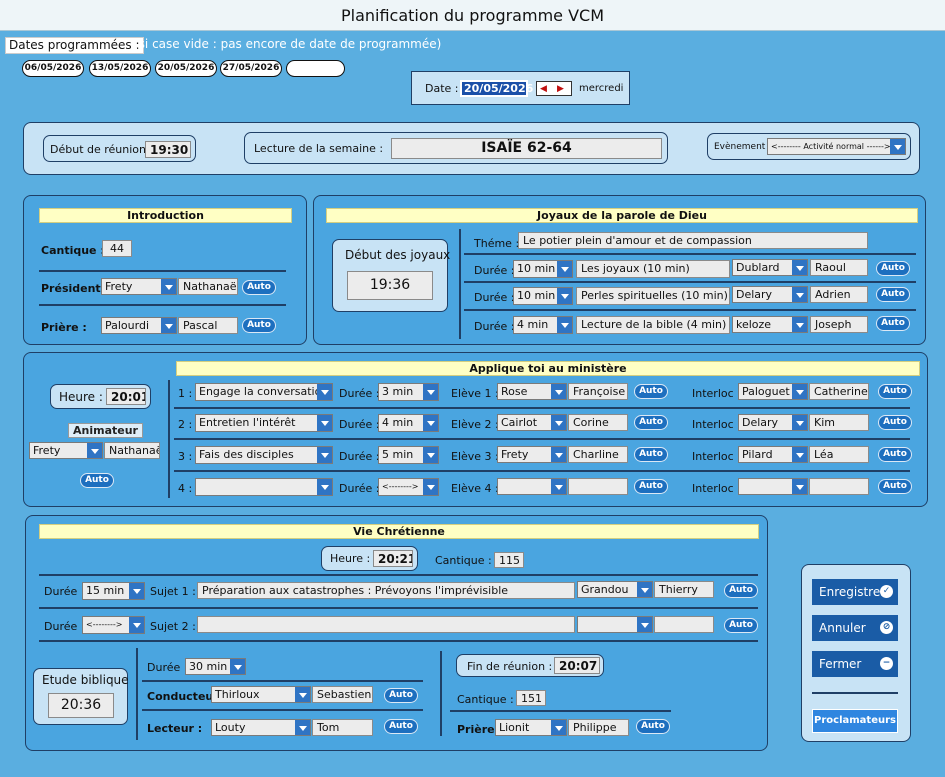 Image resolution: width=945 pixels, height=777 pixels. I want to click on vie-priere-auto-button: Auto, so click(653, 726).